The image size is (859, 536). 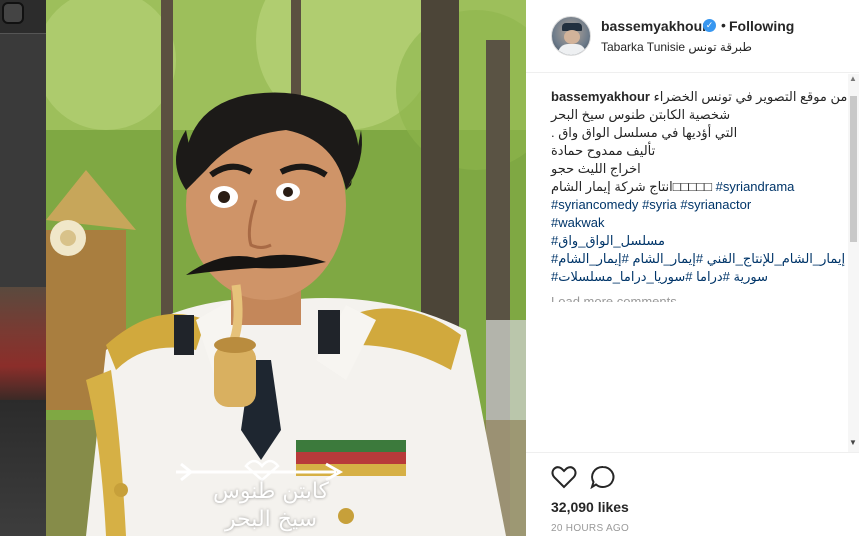 I want to click on location-link: Tabarka Tunisie طبرقة تونس, so click(x=676, y=47).